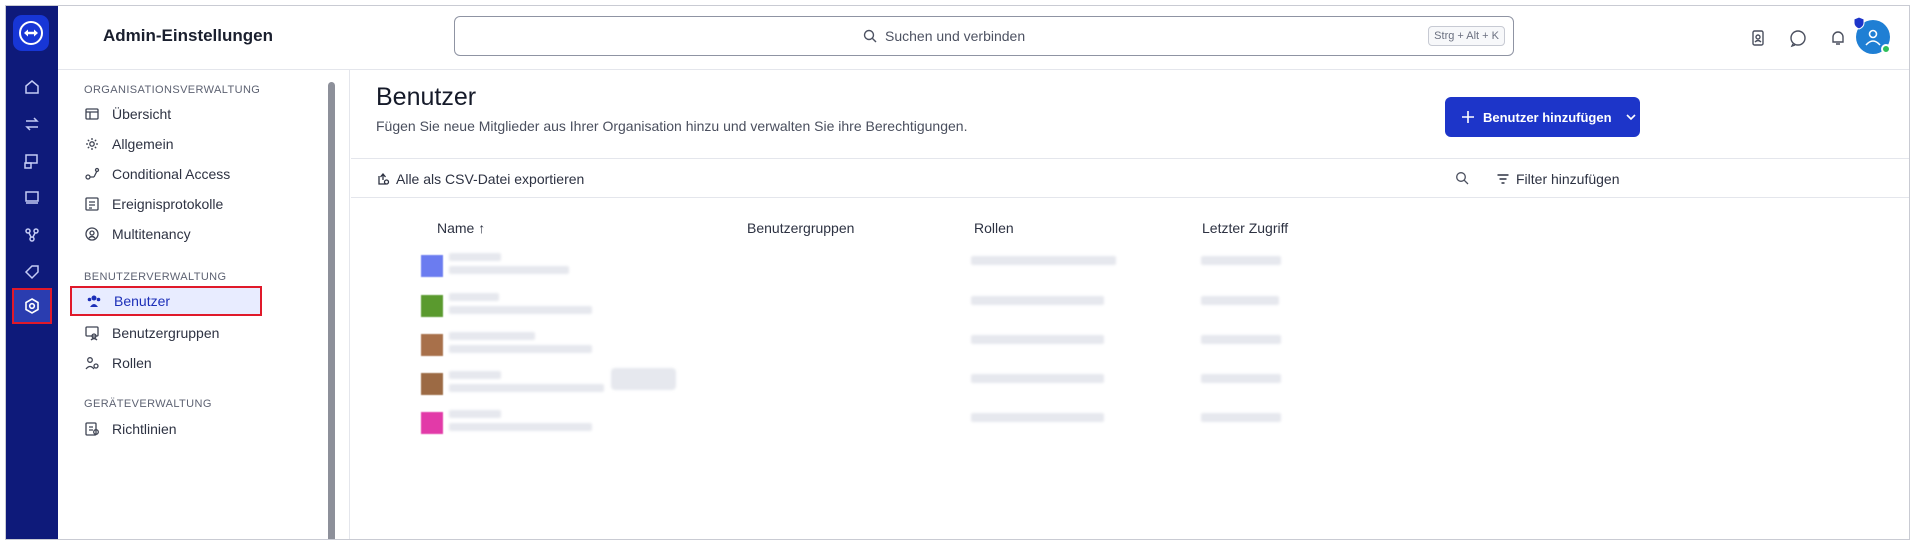 The width and height of the screenshot is (1917, 546). Describe the element at coordinates (32, 198) in the screenshot. I see `sessions-icon` at that location.